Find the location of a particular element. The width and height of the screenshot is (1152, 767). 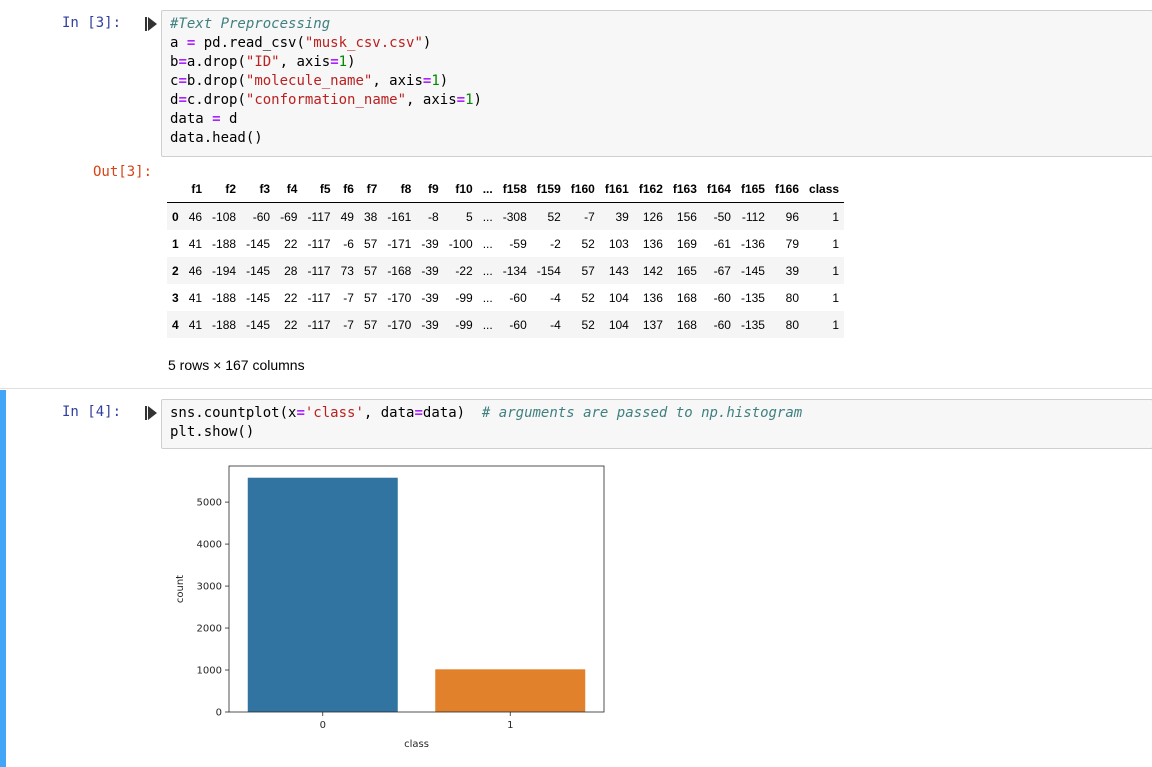

table-cell: -168 is located at coordinates (399, 270).